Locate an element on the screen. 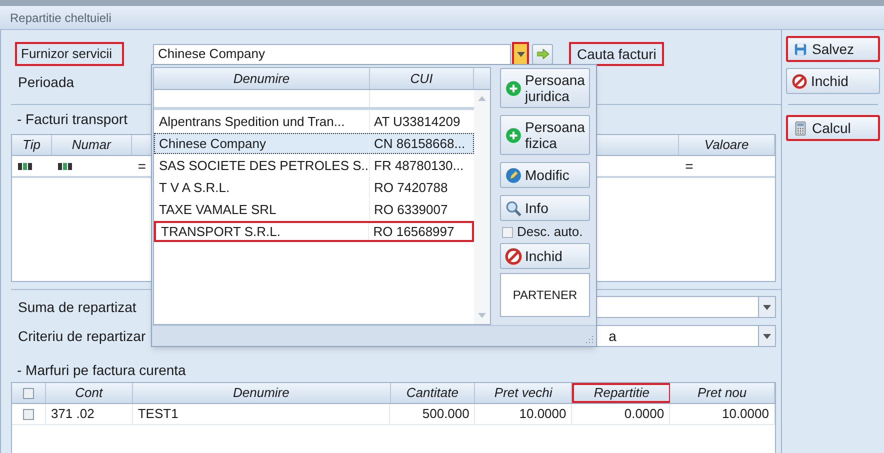  table-cell: TAXE VAMALE SRL is located at coordinates (262, 209).